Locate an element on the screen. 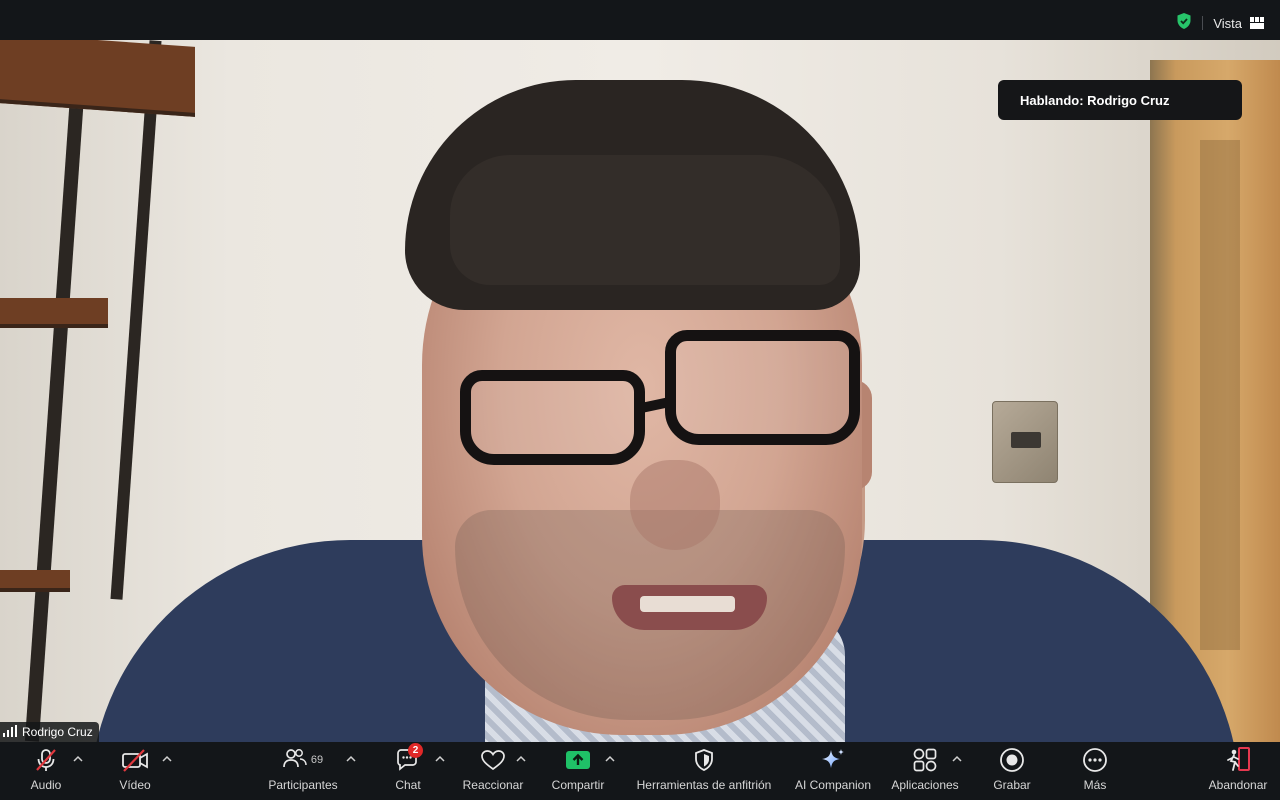 The image size is (1280, 800). speaking-indicator: Hablando: Rodrigo Cruz is located at coordinates (1120, 100).